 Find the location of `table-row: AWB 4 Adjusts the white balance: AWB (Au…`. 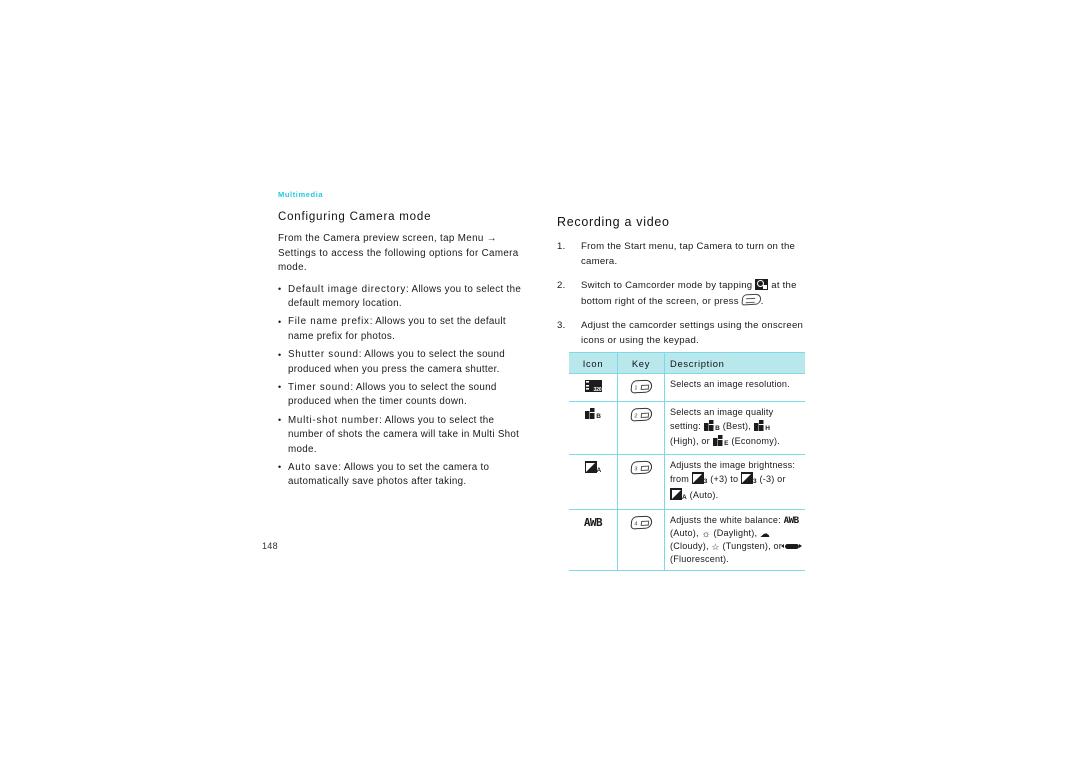

table-row: AWB 4 Adjusts the white balance: AWB (Au… is located at coordinates (687, 540).